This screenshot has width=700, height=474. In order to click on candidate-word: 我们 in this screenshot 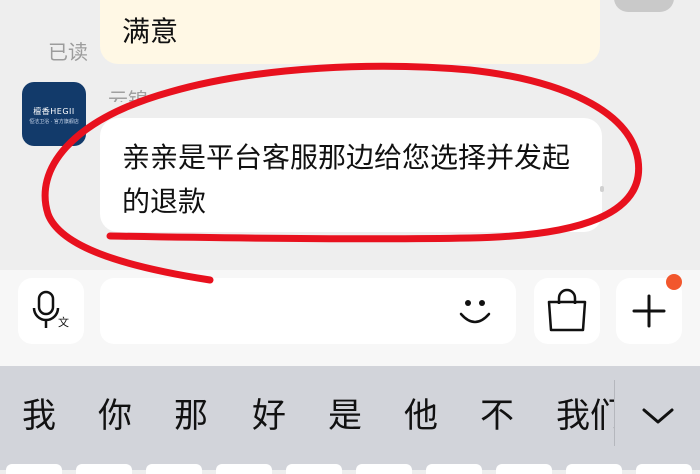, I will do `click(585, 416)`.